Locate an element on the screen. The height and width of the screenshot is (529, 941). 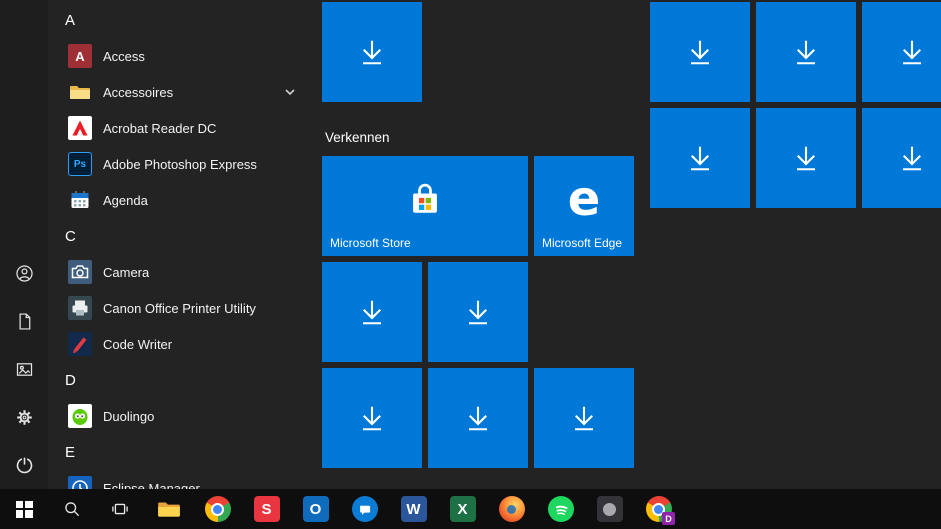
microsoft-store-icon is located at coordinates (425, 198).